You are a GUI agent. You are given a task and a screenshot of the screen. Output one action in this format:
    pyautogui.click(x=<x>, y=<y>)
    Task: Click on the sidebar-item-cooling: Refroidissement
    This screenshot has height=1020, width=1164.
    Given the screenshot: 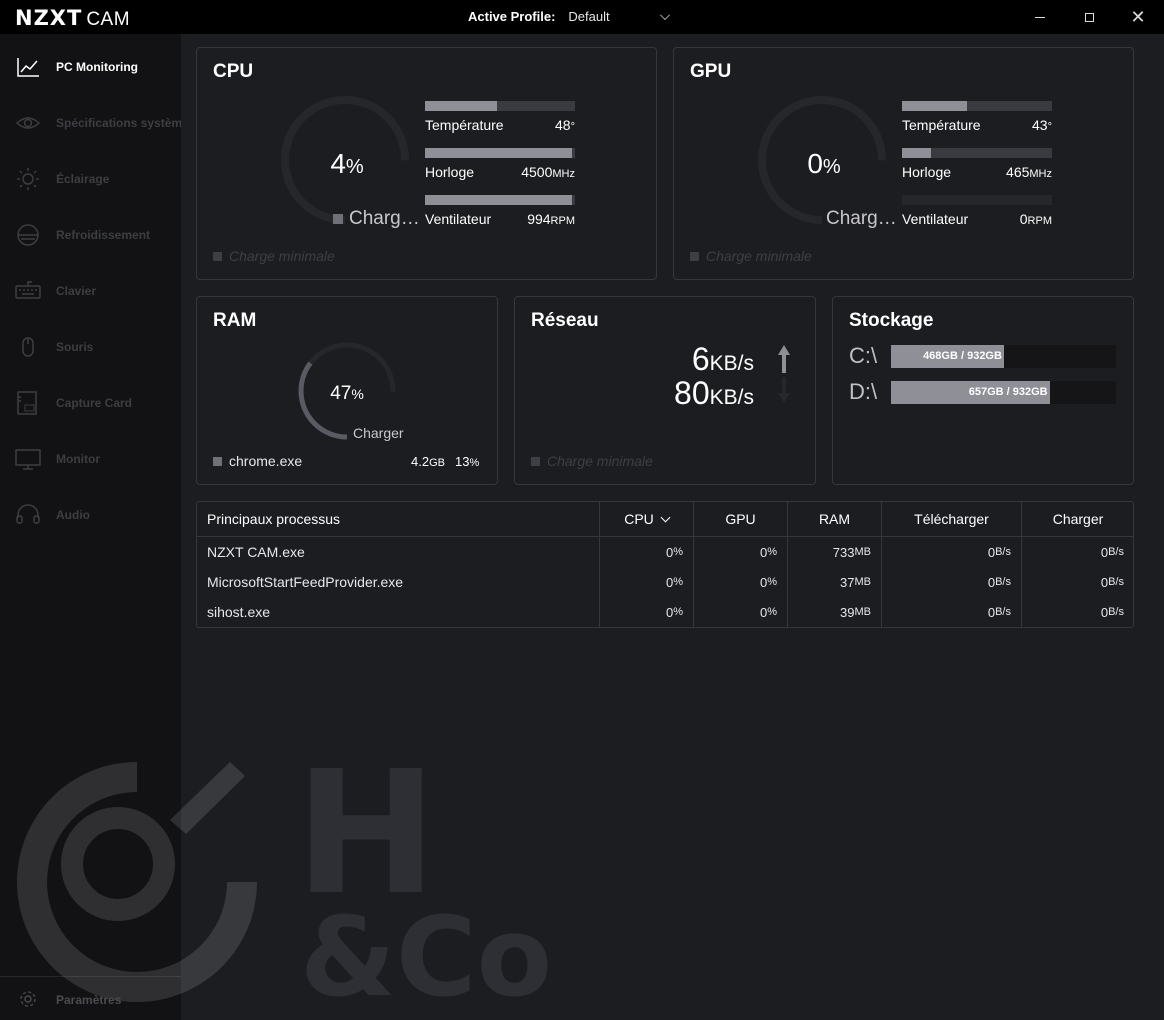 What is the action you would take?
    pyautogui.click(x=90, y=235)
    